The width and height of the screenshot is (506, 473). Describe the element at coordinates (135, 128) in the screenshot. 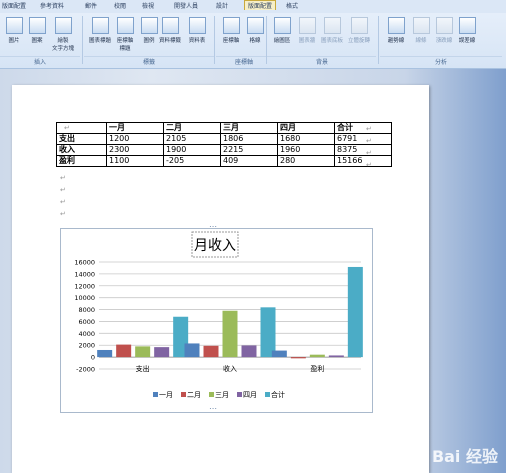

I see `table-header-cell: 一月` at that location.